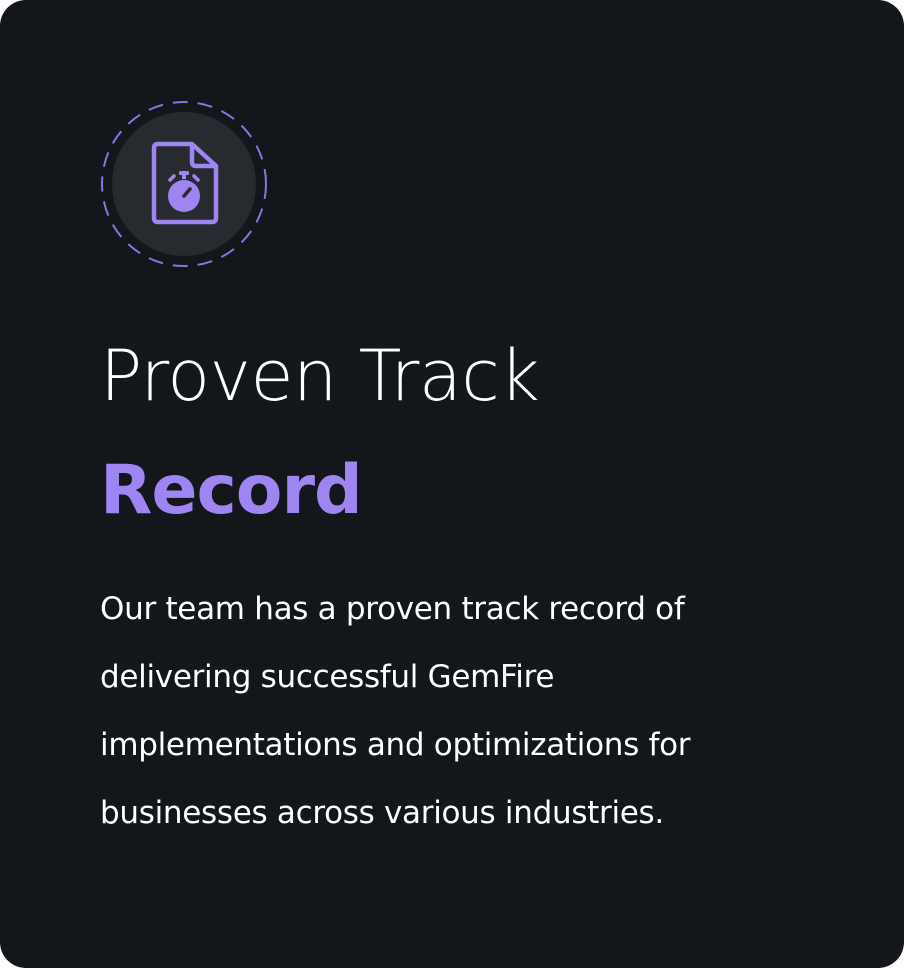 The height and width of the screenshot is (968, 904). I want to click on document-stopwatch-icon, so click(184, 184).